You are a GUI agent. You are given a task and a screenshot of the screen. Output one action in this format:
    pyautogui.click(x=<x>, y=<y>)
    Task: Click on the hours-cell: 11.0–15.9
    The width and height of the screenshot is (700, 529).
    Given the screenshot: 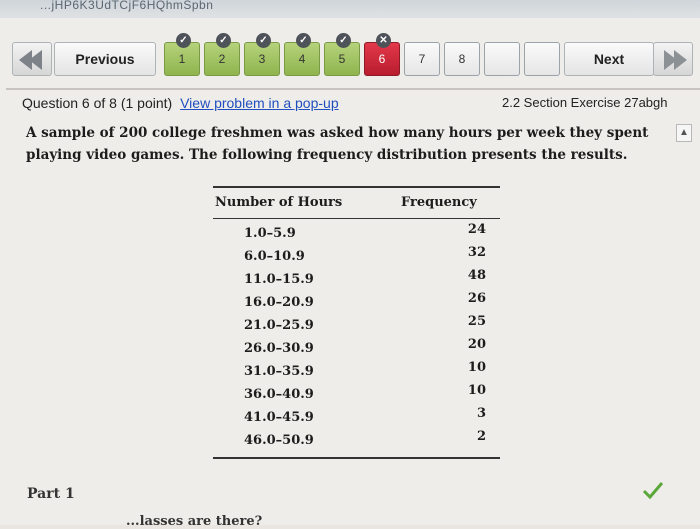 What is the action you would take?
    pyautogui.click(x=279, y=279)
    